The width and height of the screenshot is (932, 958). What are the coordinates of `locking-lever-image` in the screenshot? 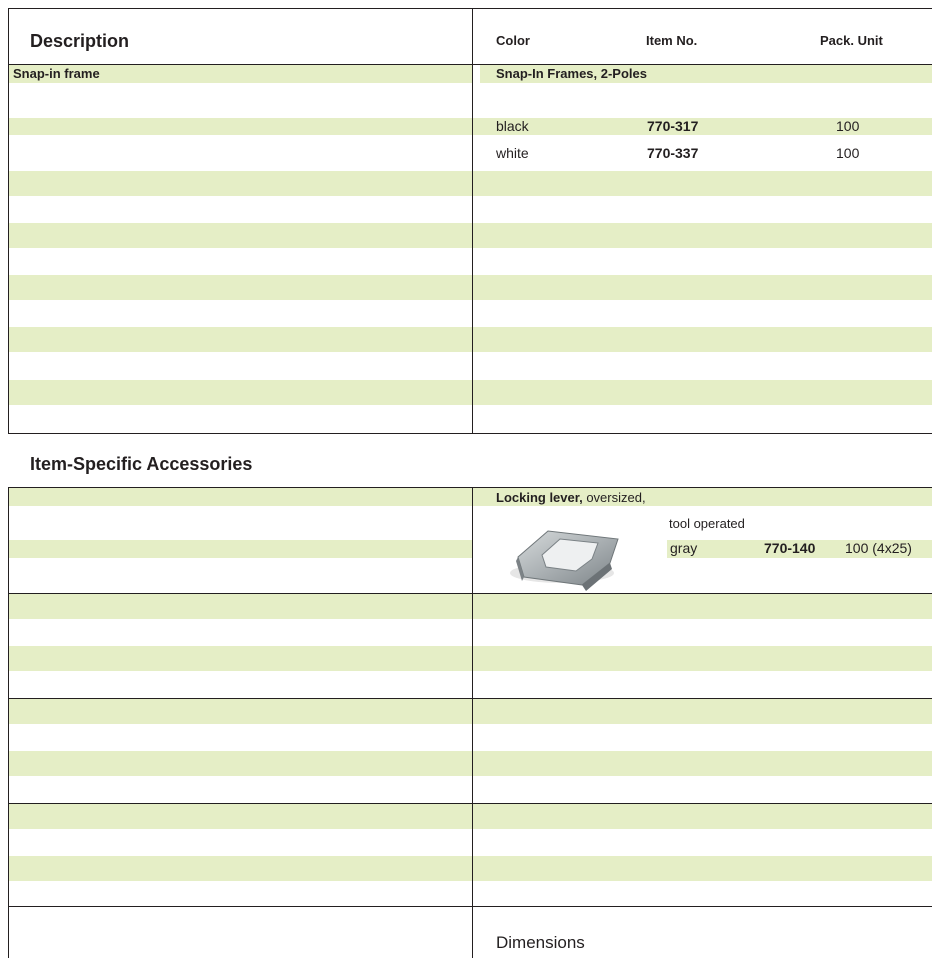 It's located at (563, 552).